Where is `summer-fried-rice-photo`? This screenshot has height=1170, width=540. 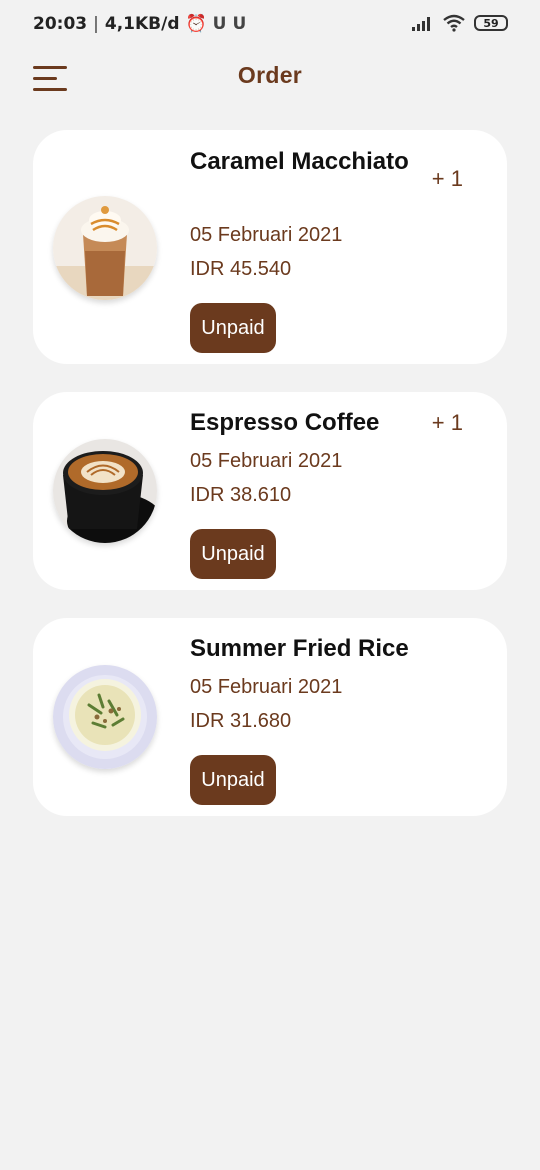
summer-fried-rice-photo is located at coordinates (105, 717).